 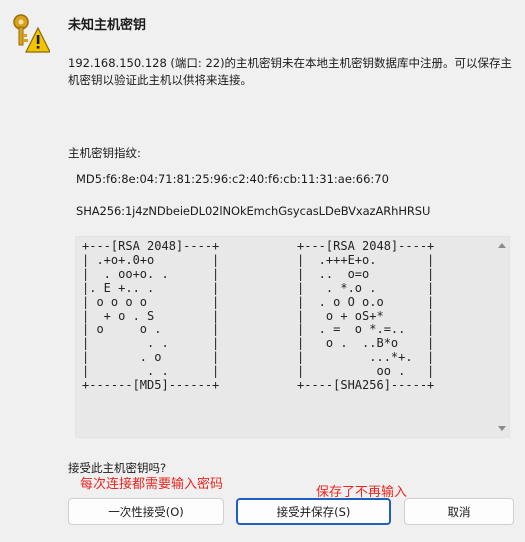 I want to click on scroll-up-arrow-icon, so click(x=502, y=245).